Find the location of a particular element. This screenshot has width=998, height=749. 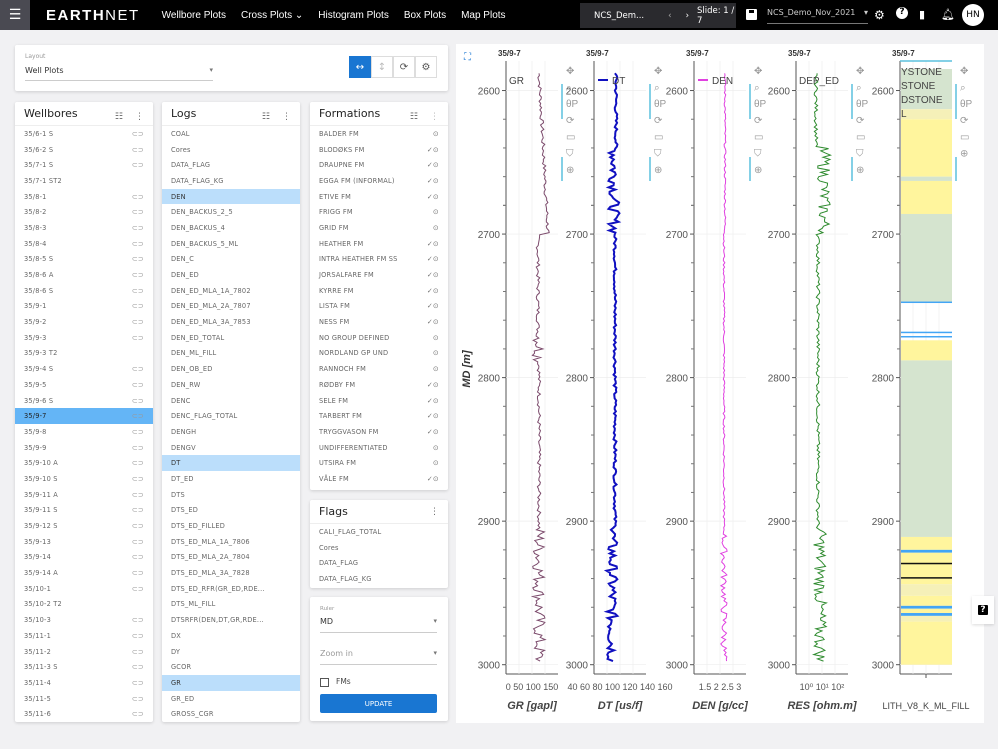

log-item: DTS is located at coordinates (231, 495).